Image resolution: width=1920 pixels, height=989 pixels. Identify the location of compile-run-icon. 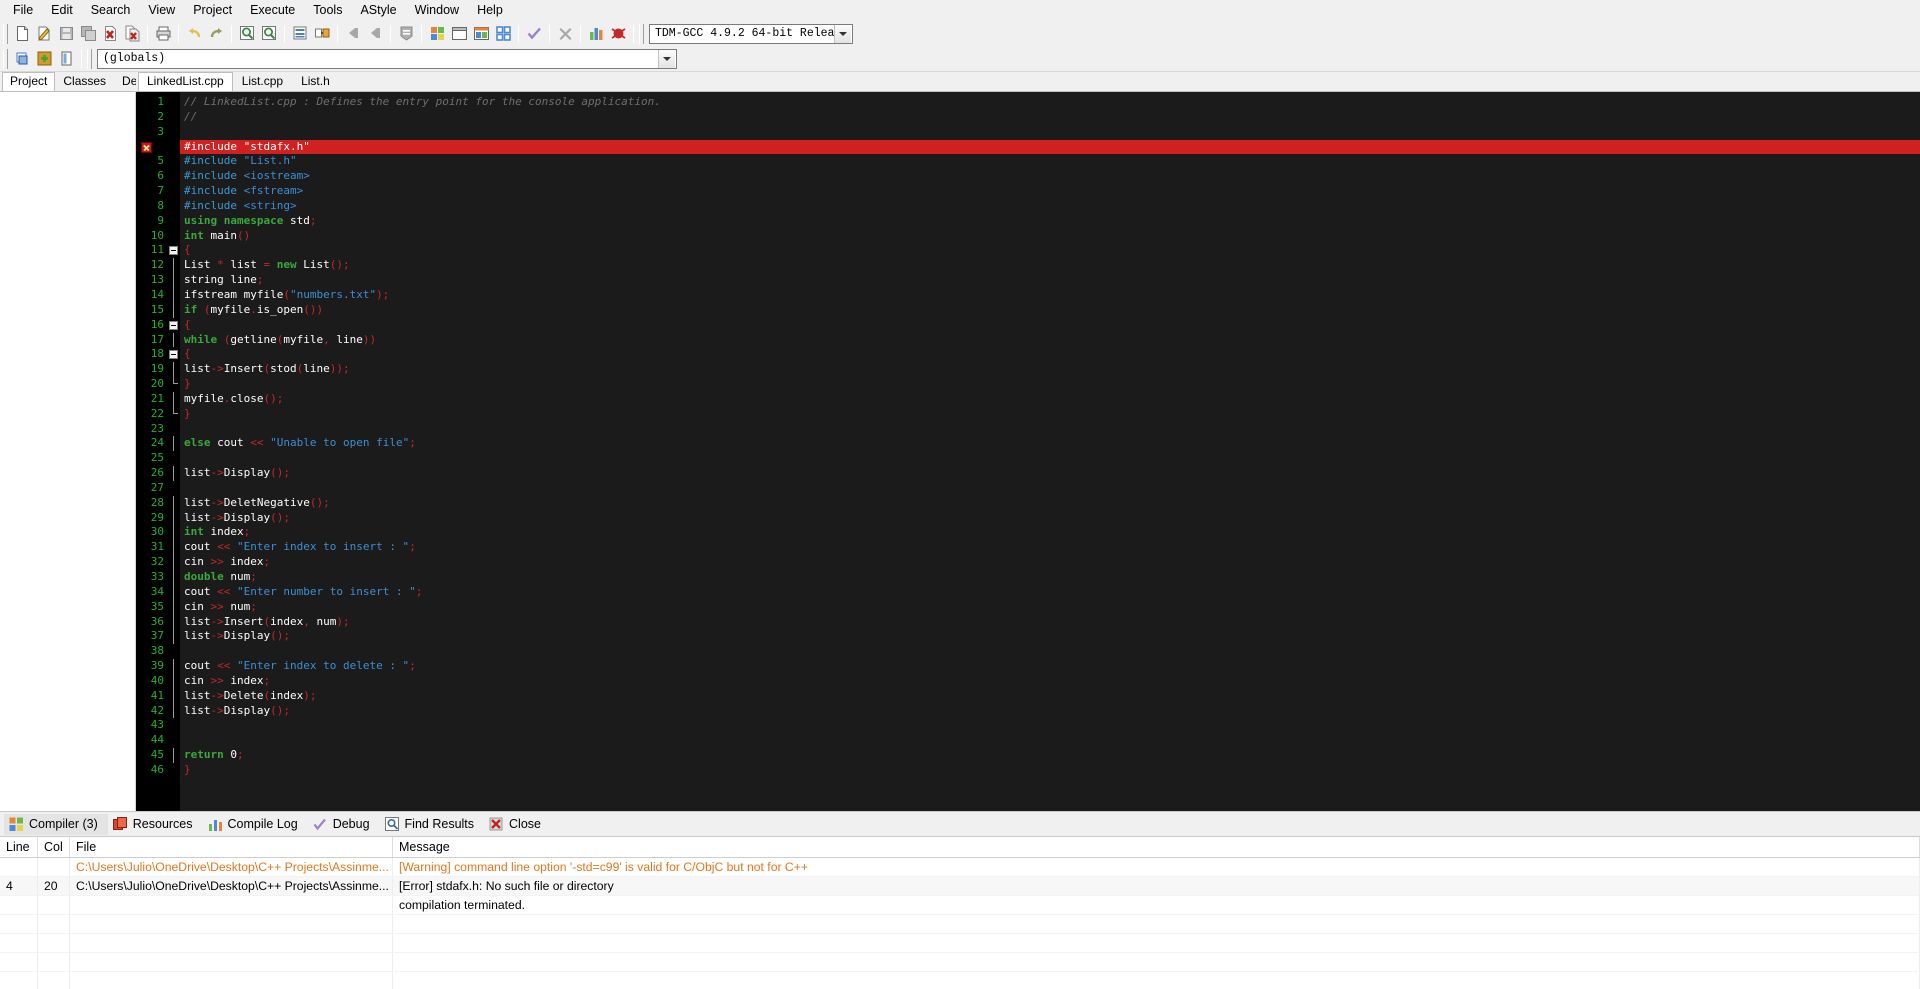
(481, 33).